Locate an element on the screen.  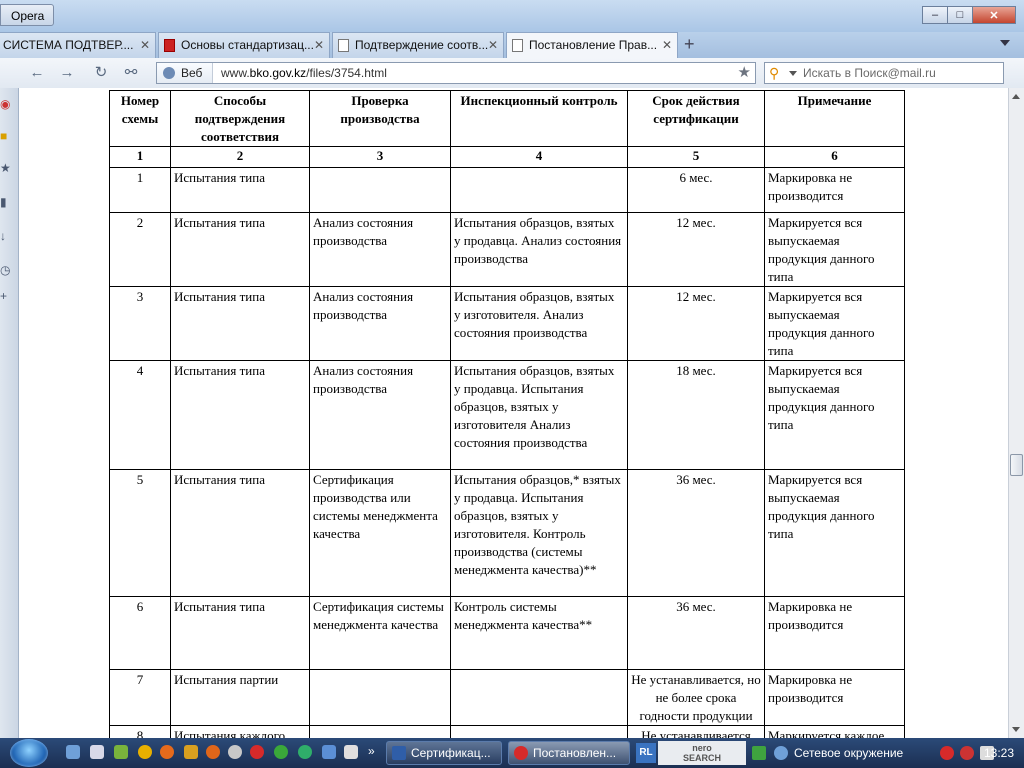
page-icon is located at coordinates (517, 45).